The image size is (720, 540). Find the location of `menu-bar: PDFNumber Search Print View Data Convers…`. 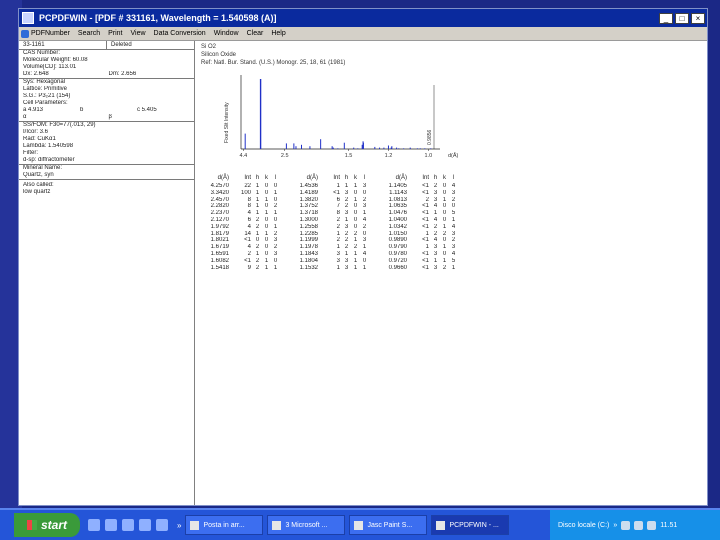

menu-bar: PDFNumber Search Print View Data Convers… is located at coordinates (363, 34).